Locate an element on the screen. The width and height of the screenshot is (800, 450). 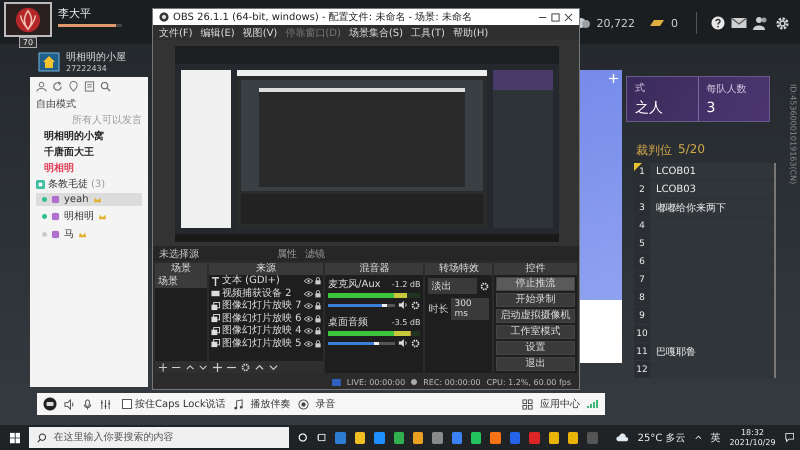
equalizer-icon is located at coordinates (105, 404).